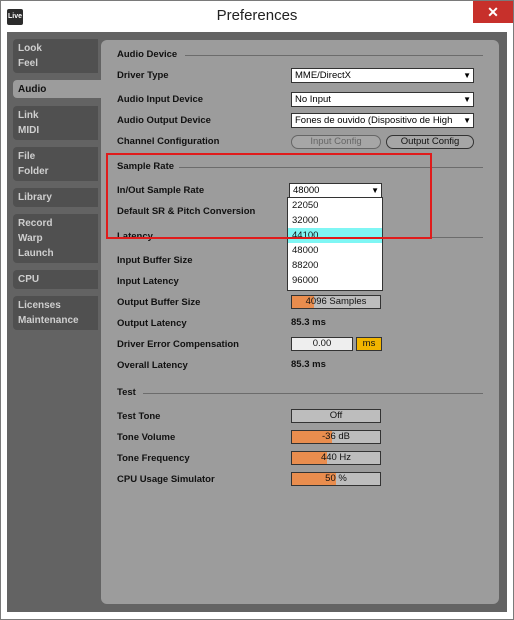  I want to click on tone-volume-value: -36 dB, so click(336, 436).